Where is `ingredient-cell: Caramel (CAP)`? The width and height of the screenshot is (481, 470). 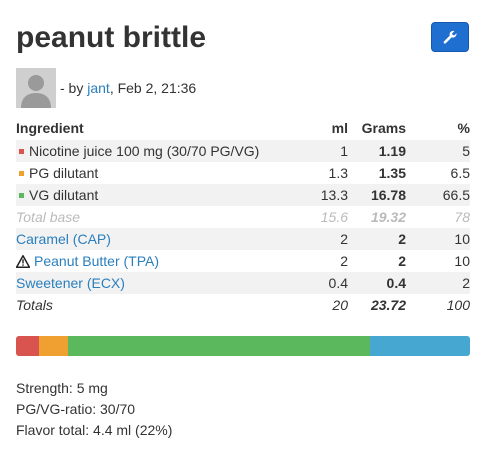 ingredient-cell: Caramel (CAP) is located at coordinates (150, 239).